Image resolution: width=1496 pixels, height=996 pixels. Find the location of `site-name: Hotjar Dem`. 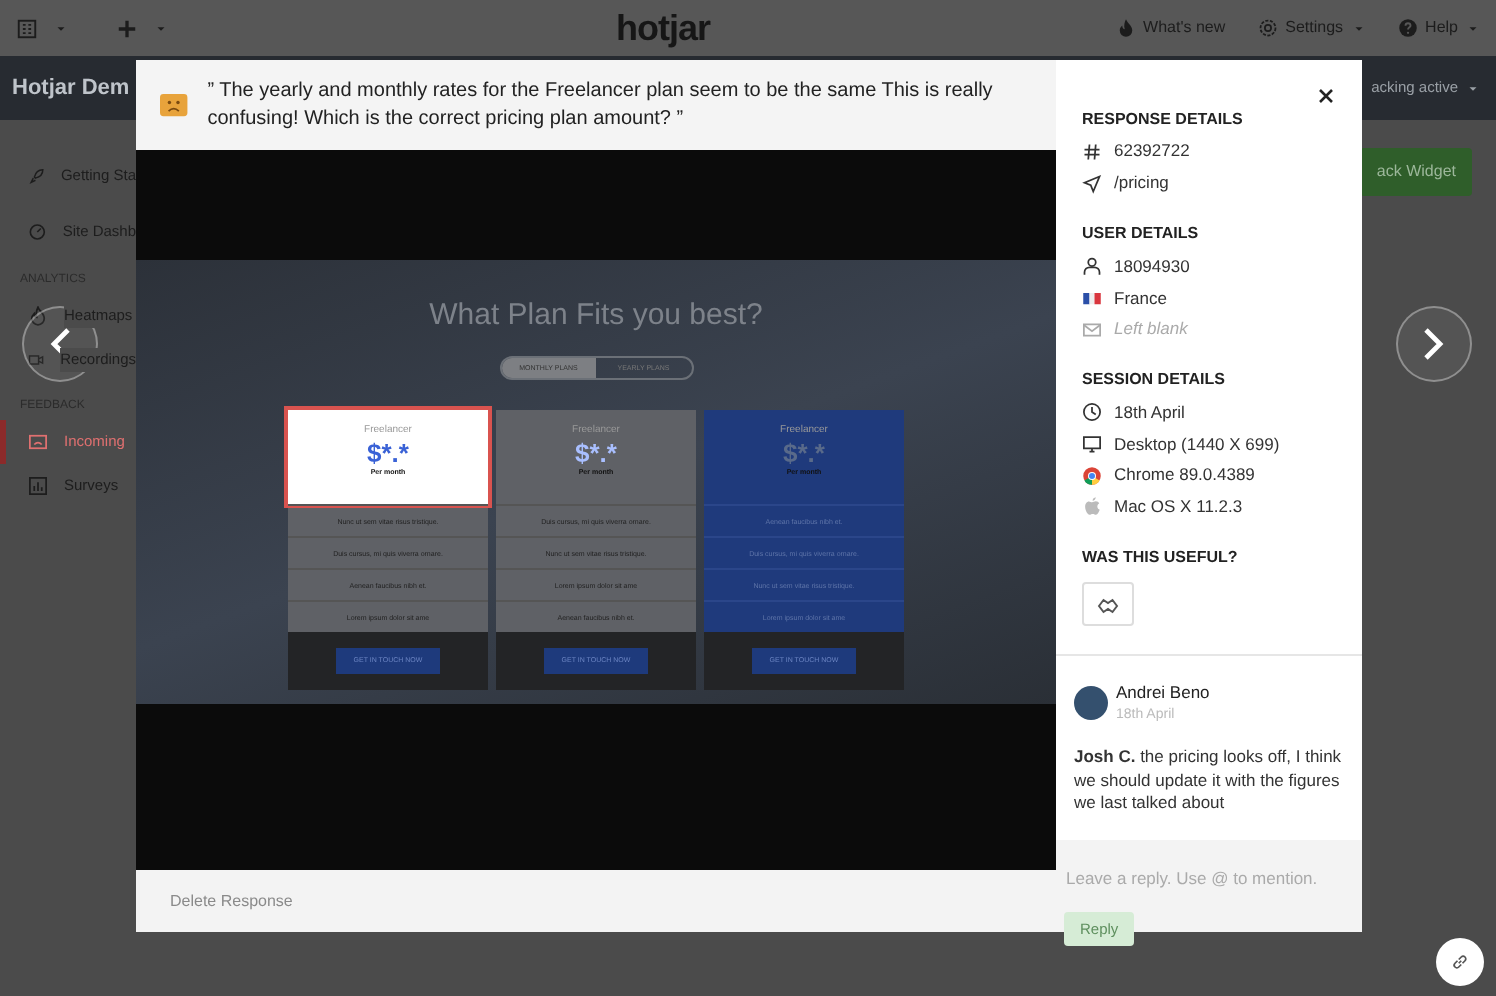

site-name: Hotjar Dem is located at coordinates (71, 88).